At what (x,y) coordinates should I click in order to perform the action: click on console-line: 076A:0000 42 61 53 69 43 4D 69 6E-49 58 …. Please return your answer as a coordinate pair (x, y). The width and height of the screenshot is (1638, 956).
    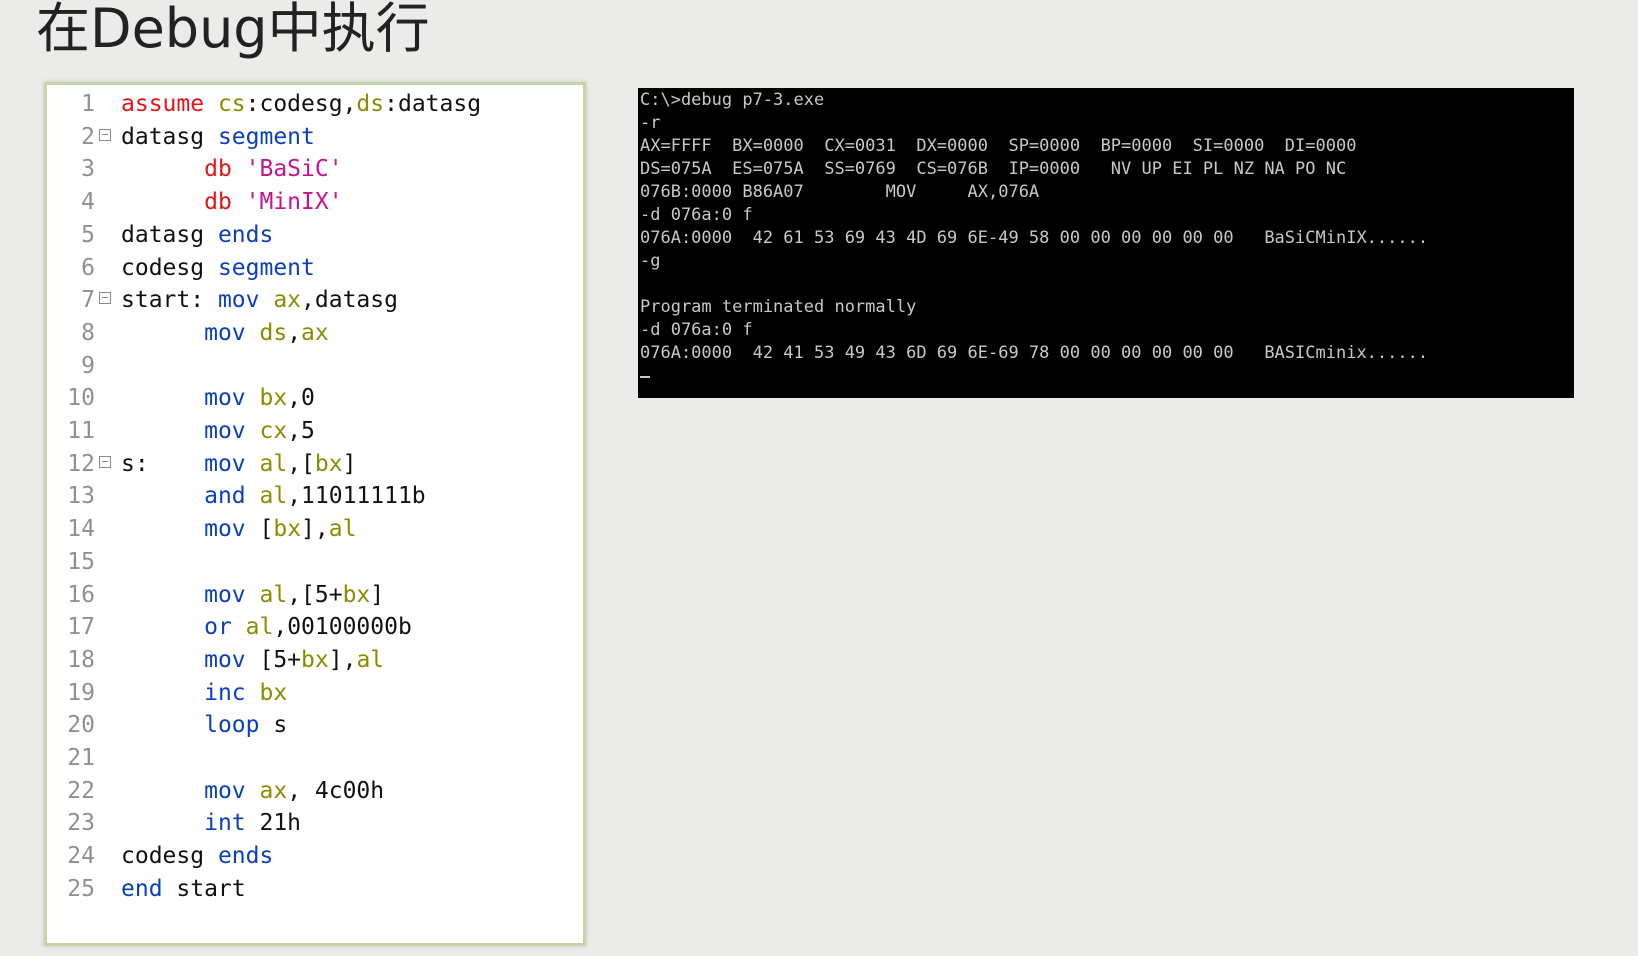
    Looking at the image, I should click on (1034, 238).